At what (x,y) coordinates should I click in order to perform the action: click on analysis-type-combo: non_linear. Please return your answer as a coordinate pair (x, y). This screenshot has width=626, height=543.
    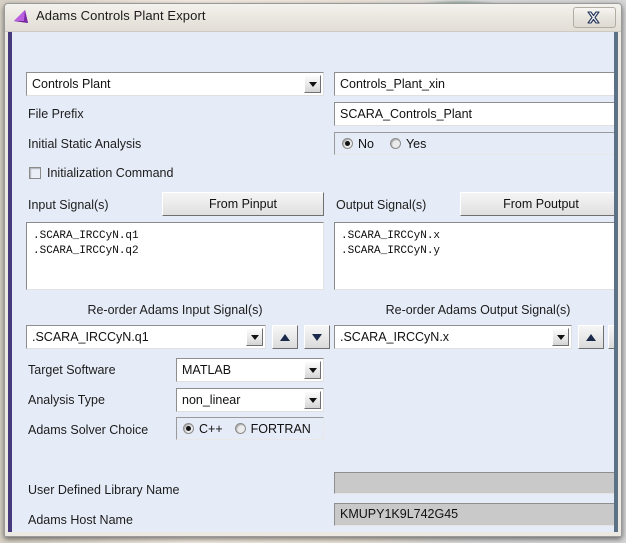
    Looking at the image, I should click on (250, 400).